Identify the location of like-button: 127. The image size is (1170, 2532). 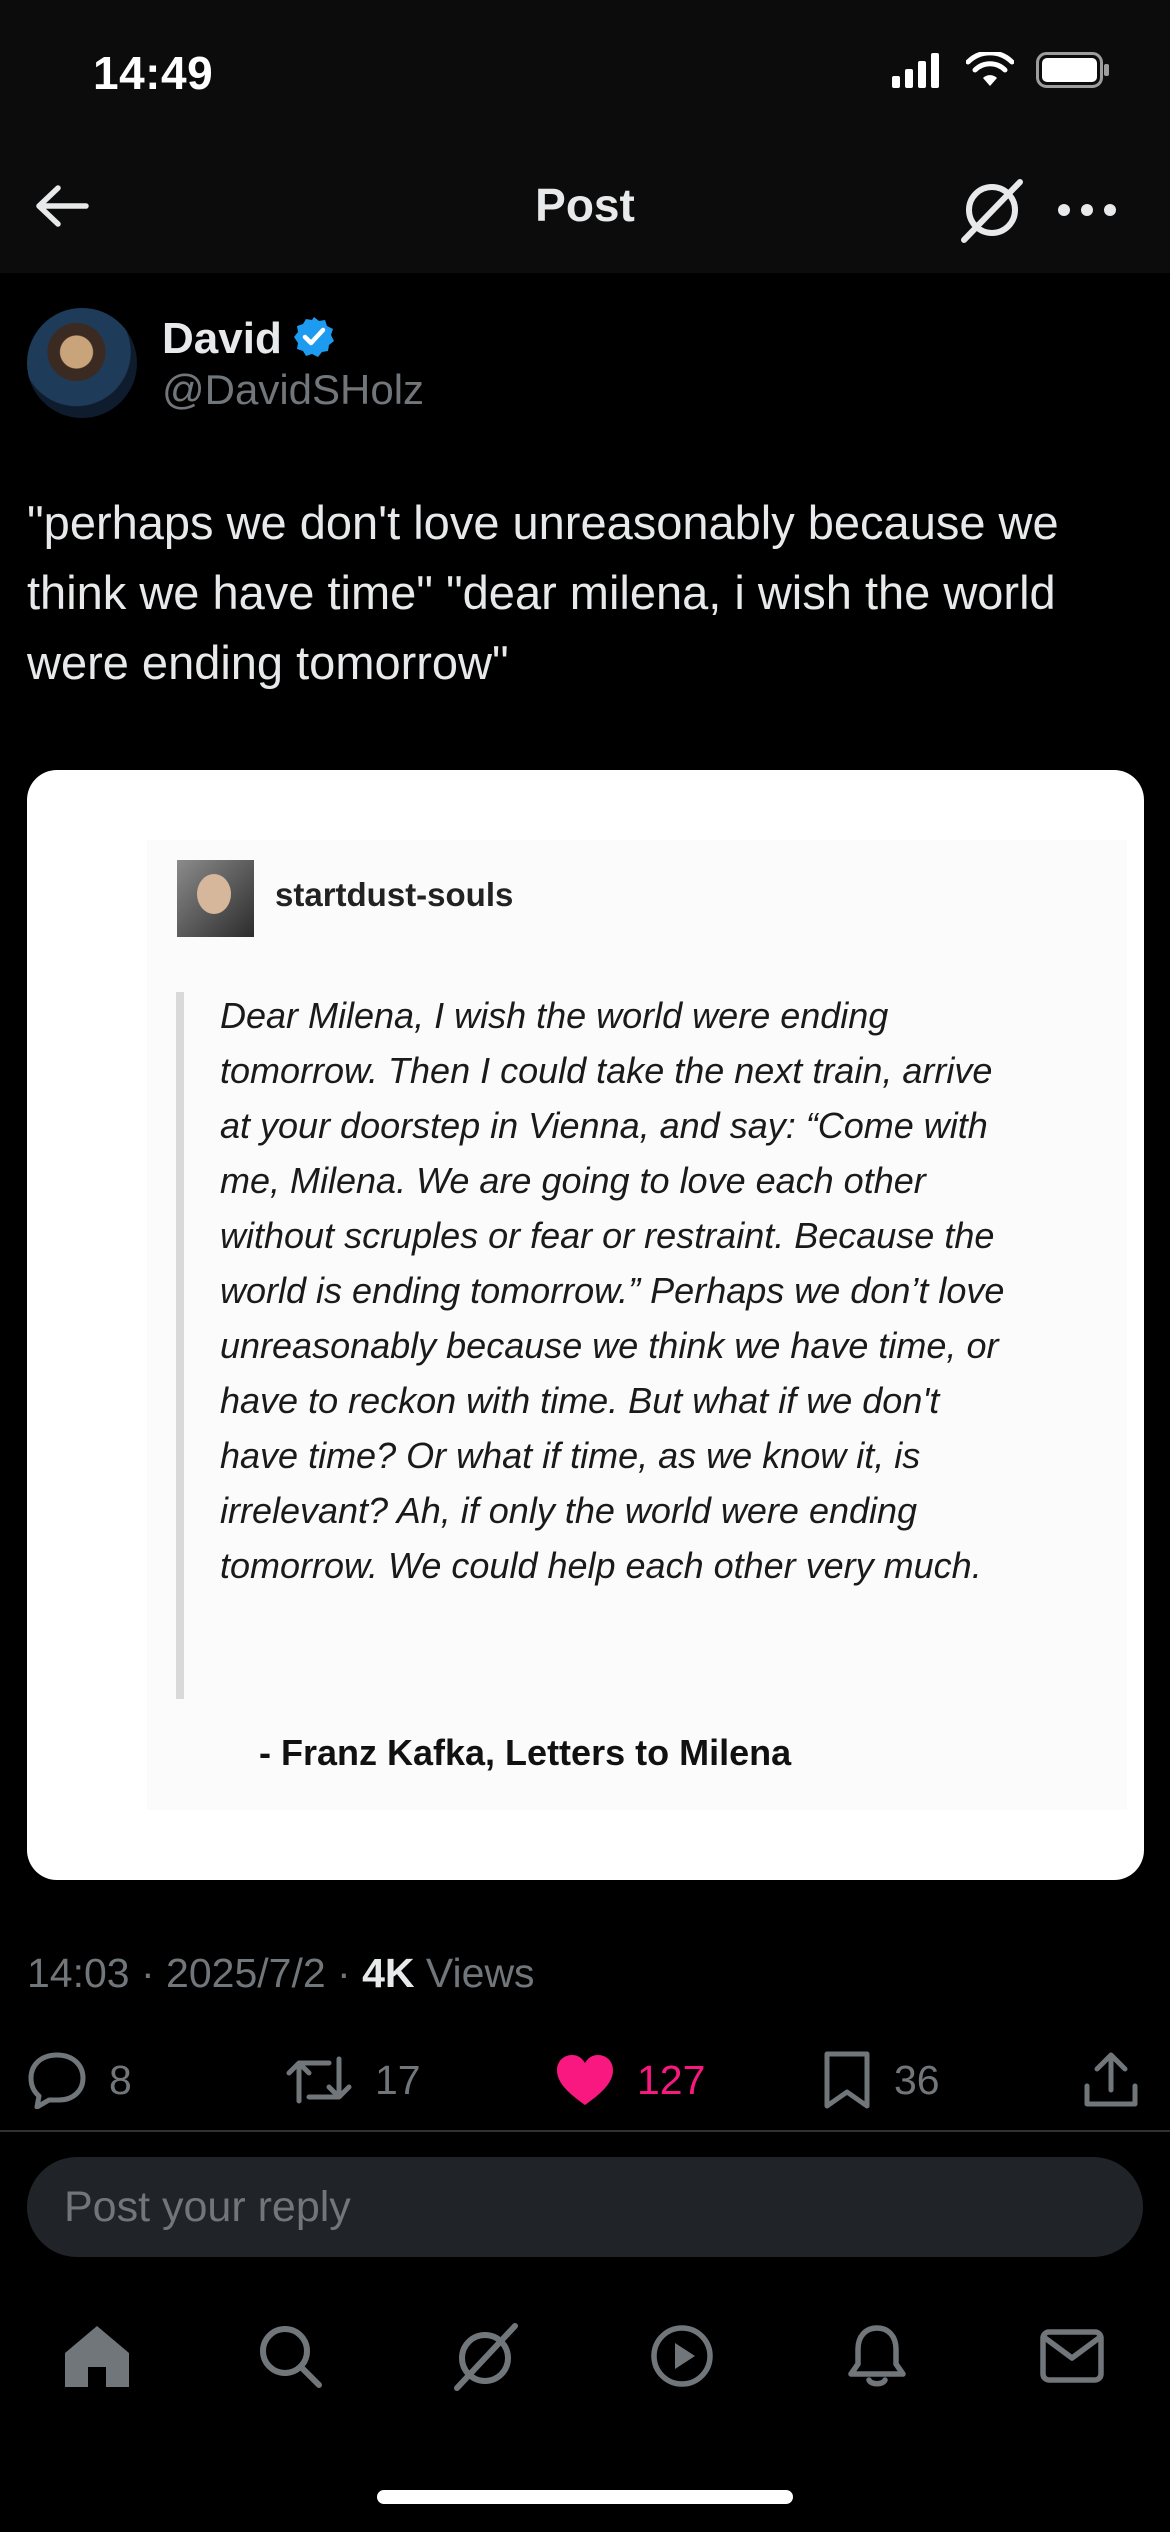
(630, 2080).